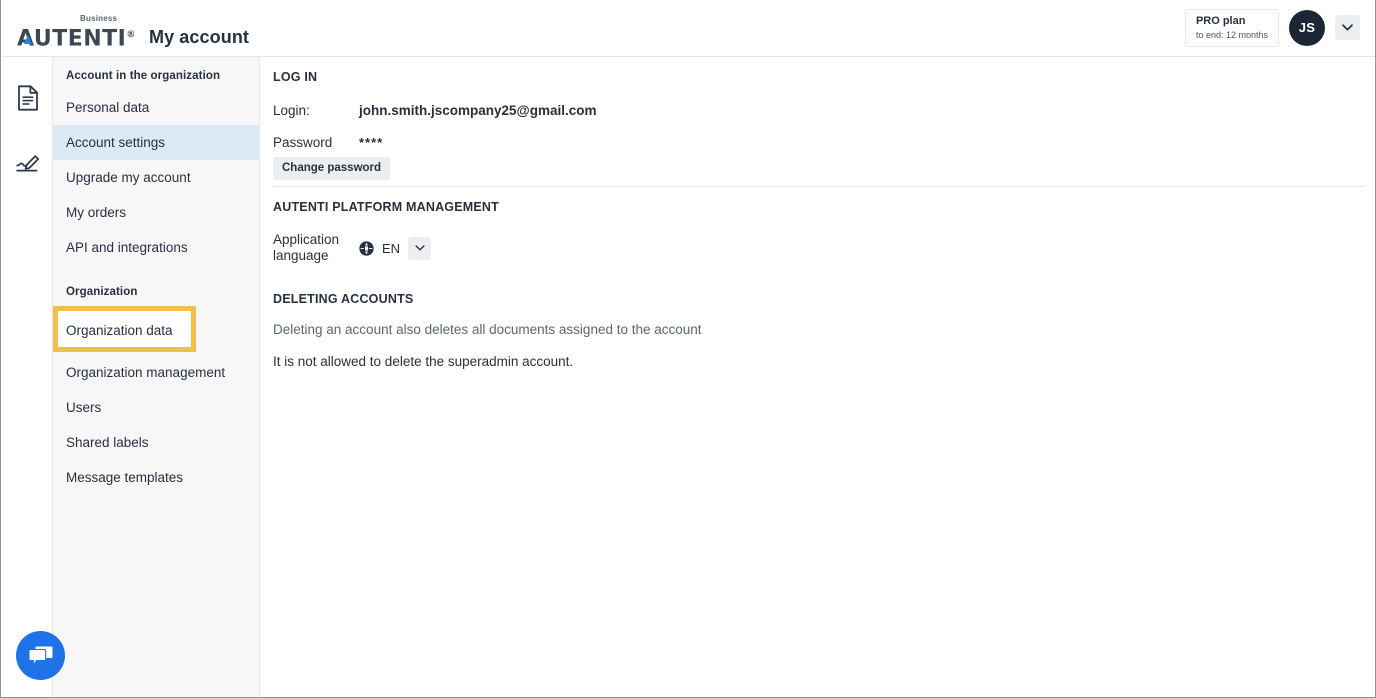  Describe the element at coordinates (156, 372) in the screenshot. I see `sidebar-item-organization-management: Organization management` at that location.